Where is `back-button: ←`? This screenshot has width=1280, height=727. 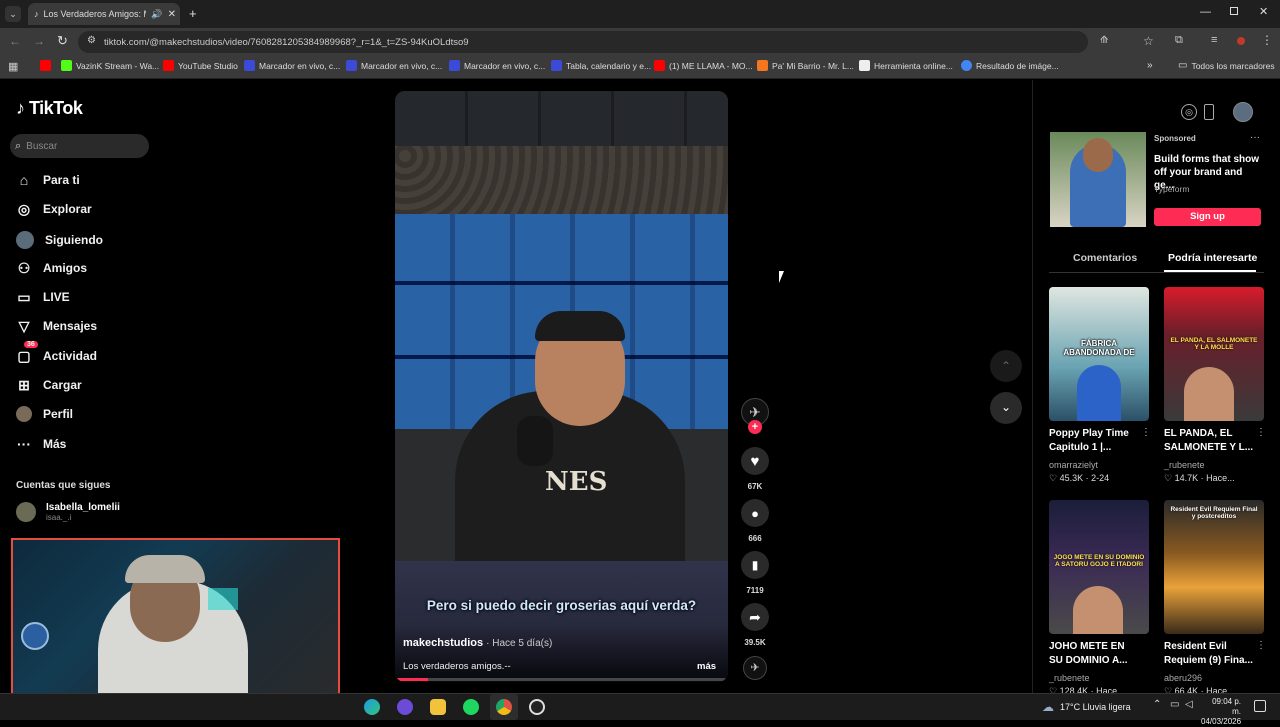
back-button: ← is located at coordinates (15, 41).